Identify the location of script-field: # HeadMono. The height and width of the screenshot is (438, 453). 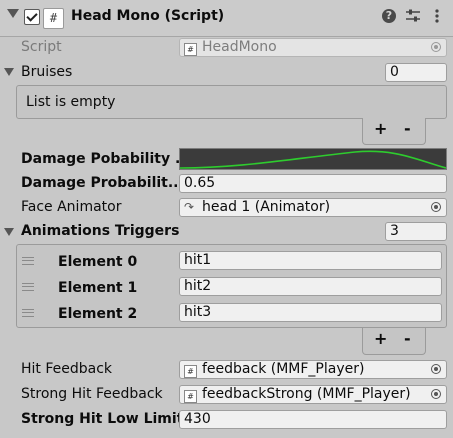
(313, 47).